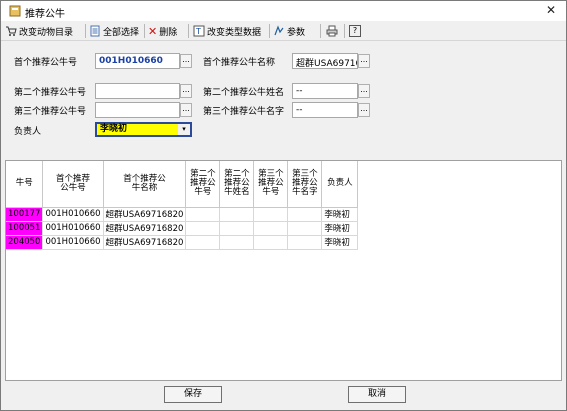  I want to click on second-bull-no-input, so click(137, 91).